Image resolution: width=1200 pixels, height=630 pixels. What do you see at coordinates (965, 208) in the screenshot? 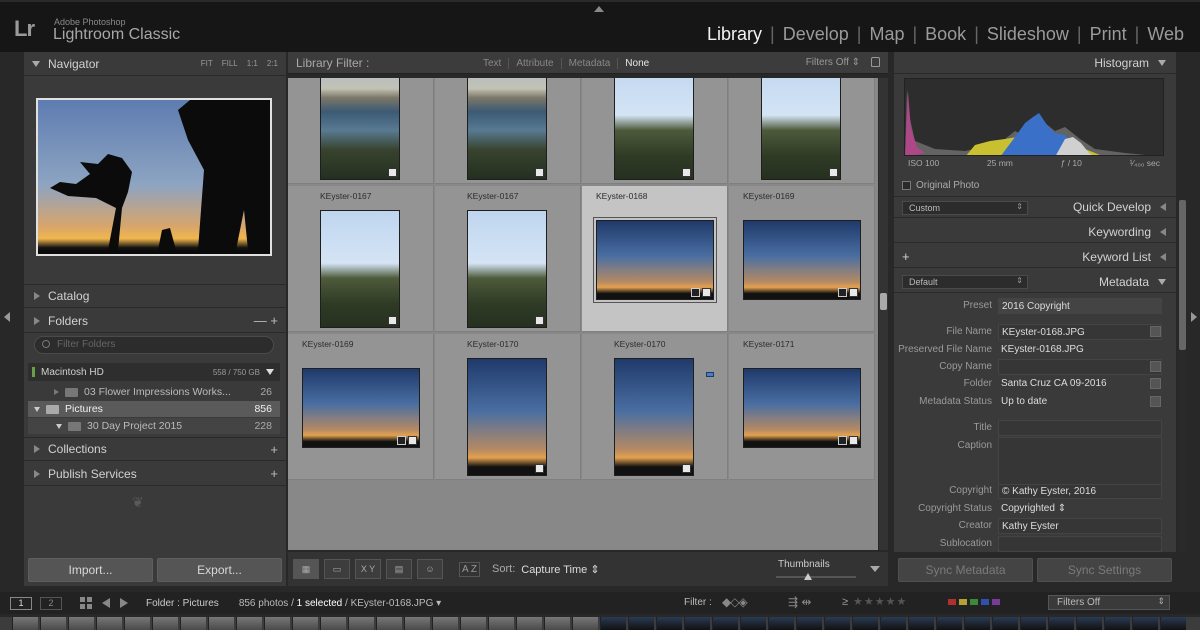
I see `quick-develop-preset-dropdown: Custom` at bounding box center [965, 208].